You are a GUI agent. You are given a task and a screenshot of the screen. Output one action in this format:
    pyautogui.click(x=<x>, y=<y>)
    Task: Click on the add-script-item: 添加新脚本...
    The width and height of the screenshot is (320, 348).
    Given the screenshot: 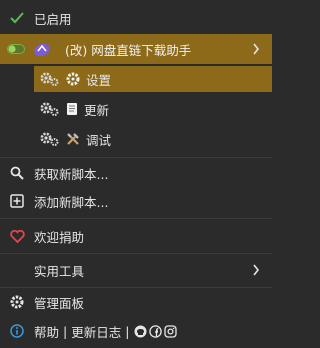 What is the action you would take?
    pyautogui.click(x=136, y=201)
    